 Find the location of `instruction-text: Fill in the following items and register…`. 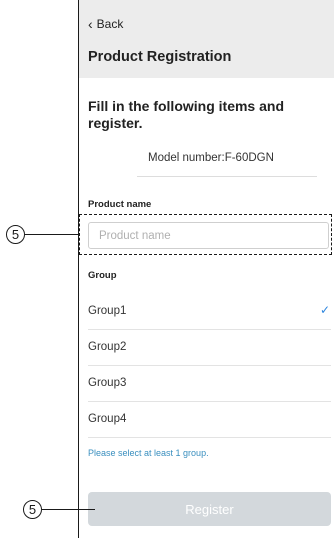

instruction-text: Fill in the following items and register… is located at coordinates (186, 114).